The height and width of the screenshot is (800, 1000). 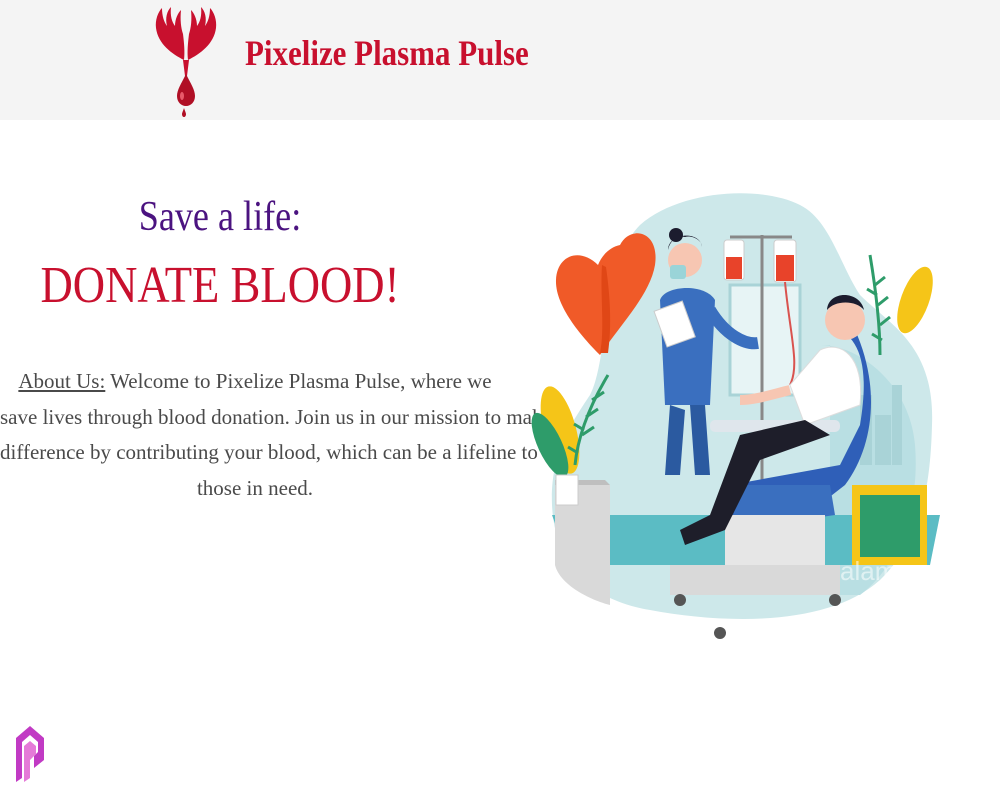 What do you see at coordinates (255, 487) in the screenshot?
I see `about-line-4: those in need.` at bounding box center [255, 487].